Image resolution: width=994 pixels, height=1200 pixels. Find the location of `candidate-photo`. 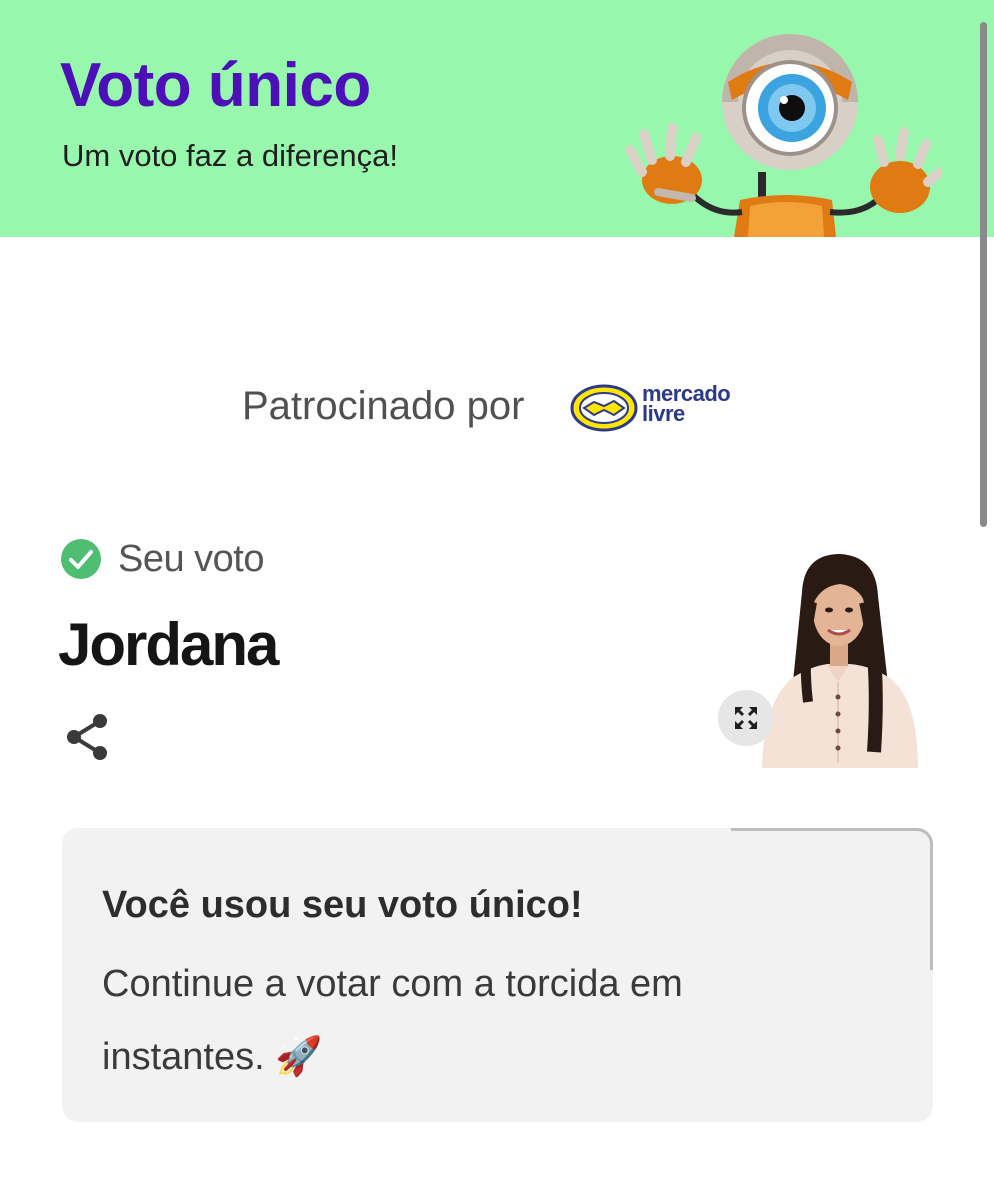

candidate-photo is located at coordinates (837, 660).